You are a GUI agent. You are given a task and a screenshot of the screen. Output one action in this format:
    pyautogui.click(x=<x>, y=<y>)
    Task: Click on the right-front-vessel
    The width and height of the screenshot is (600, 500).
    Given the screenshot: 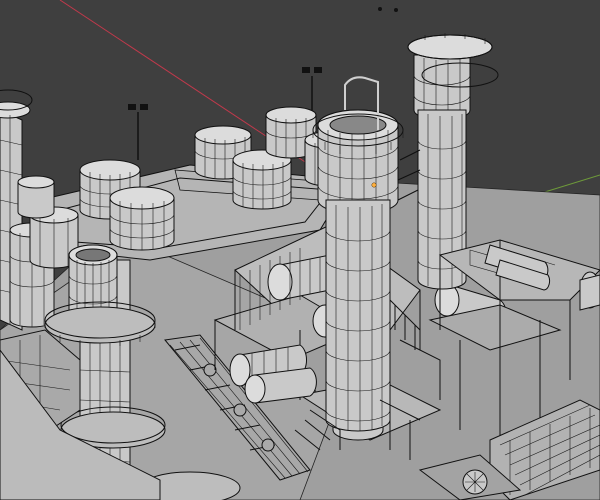 What is the action you would take?
    pyautogui.click(x=589, y=291)
    